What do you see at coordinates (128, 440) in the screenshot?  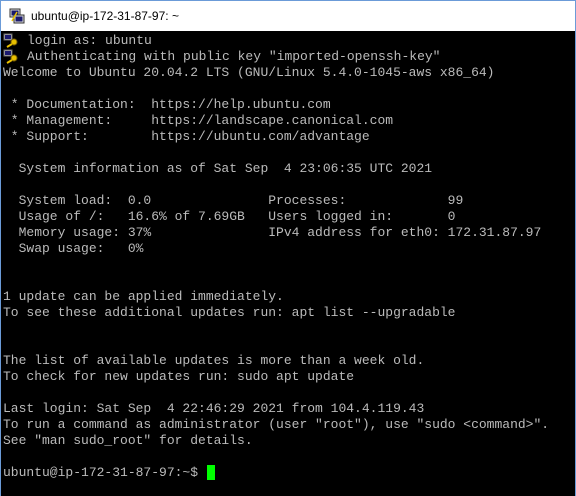 I see `sudo-man-line: See "man sudo_root" for details.` at bounding box center [128, 440].